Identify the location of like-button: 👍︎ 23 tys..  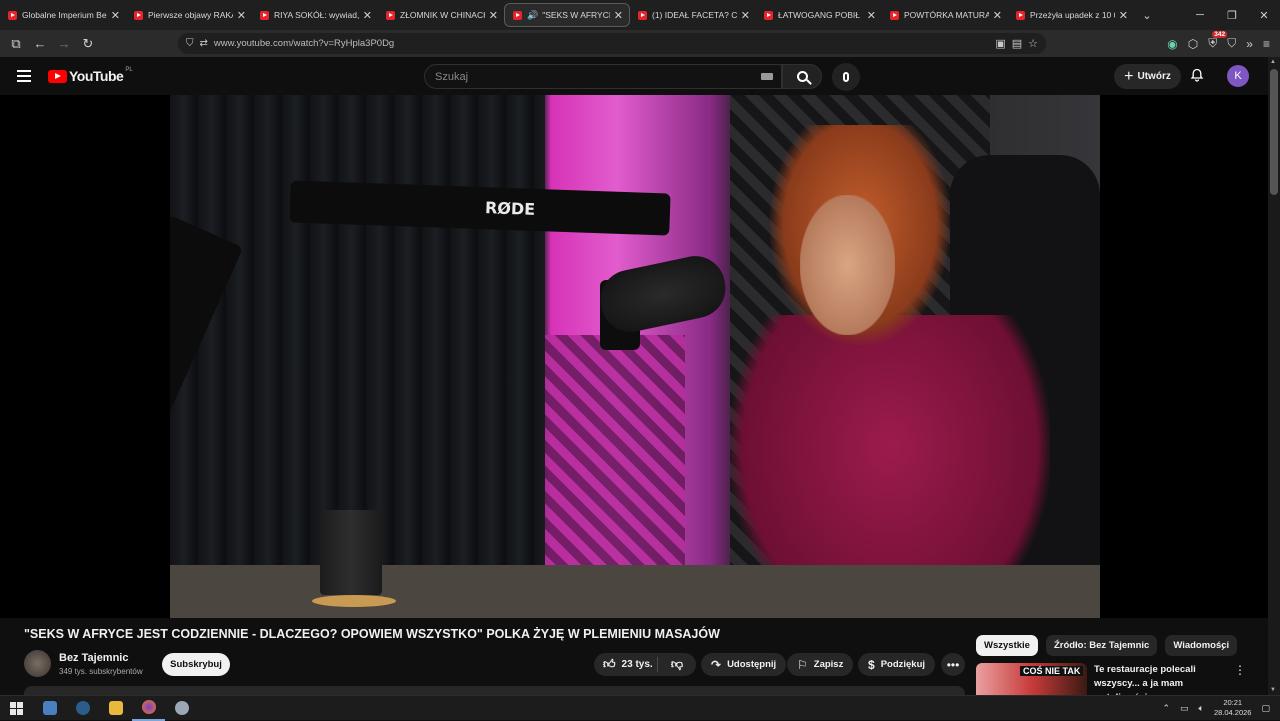
(626, 664).